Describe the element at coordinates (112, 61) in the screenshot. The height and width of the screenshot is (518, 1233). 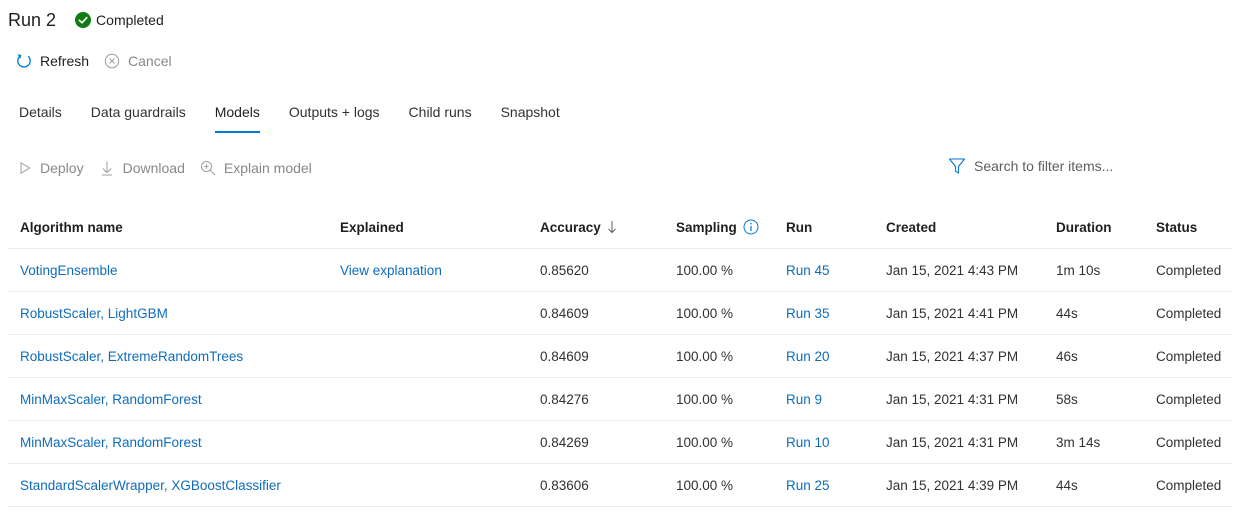
I see `cancel-circle-icon` at that location.